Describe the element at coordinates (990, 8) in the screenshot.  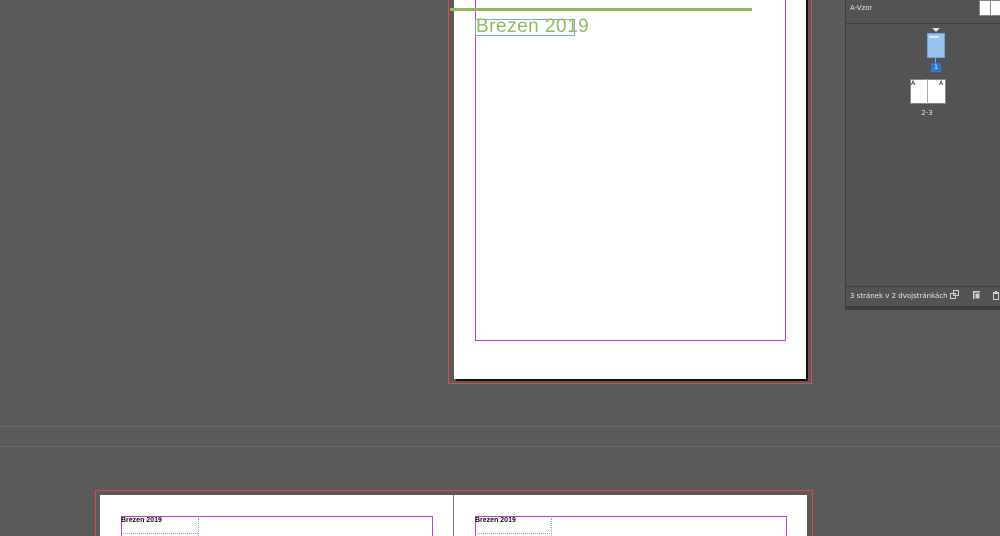
I see `master-thumb-spine` at that location.